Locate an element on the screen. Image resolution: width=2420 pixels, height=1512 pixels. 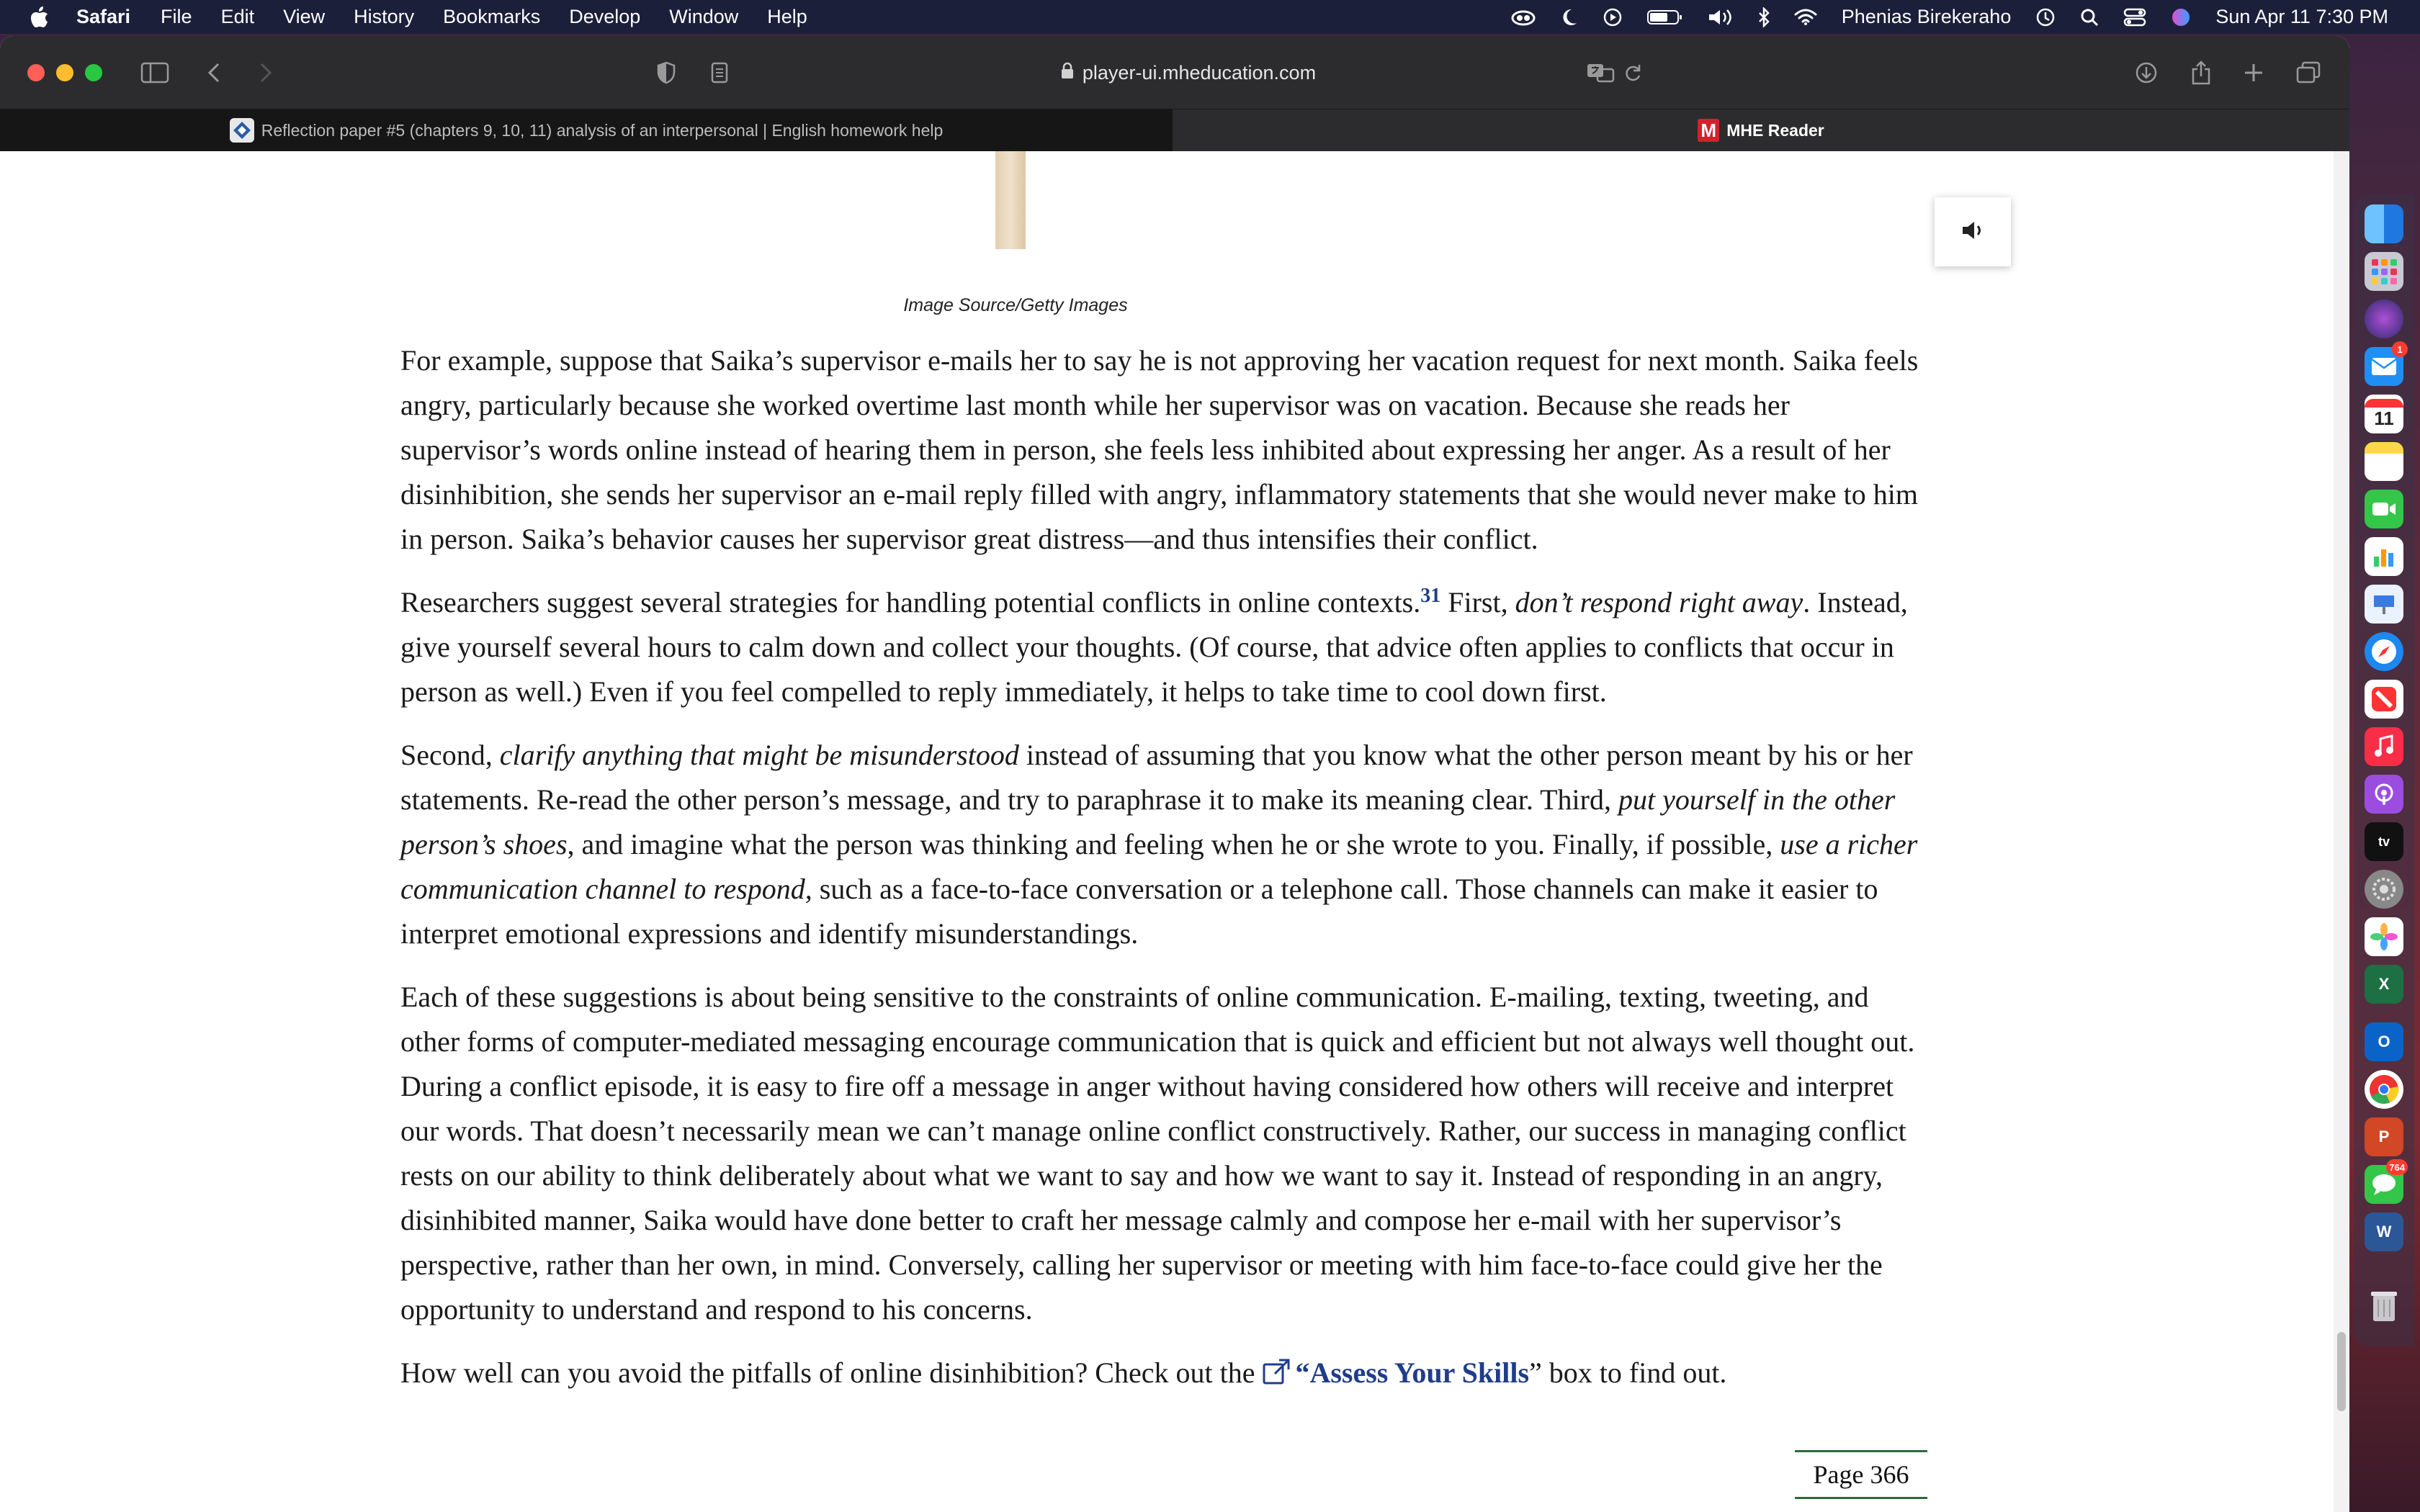
photos-icon is located at coordinates (2384, 936).